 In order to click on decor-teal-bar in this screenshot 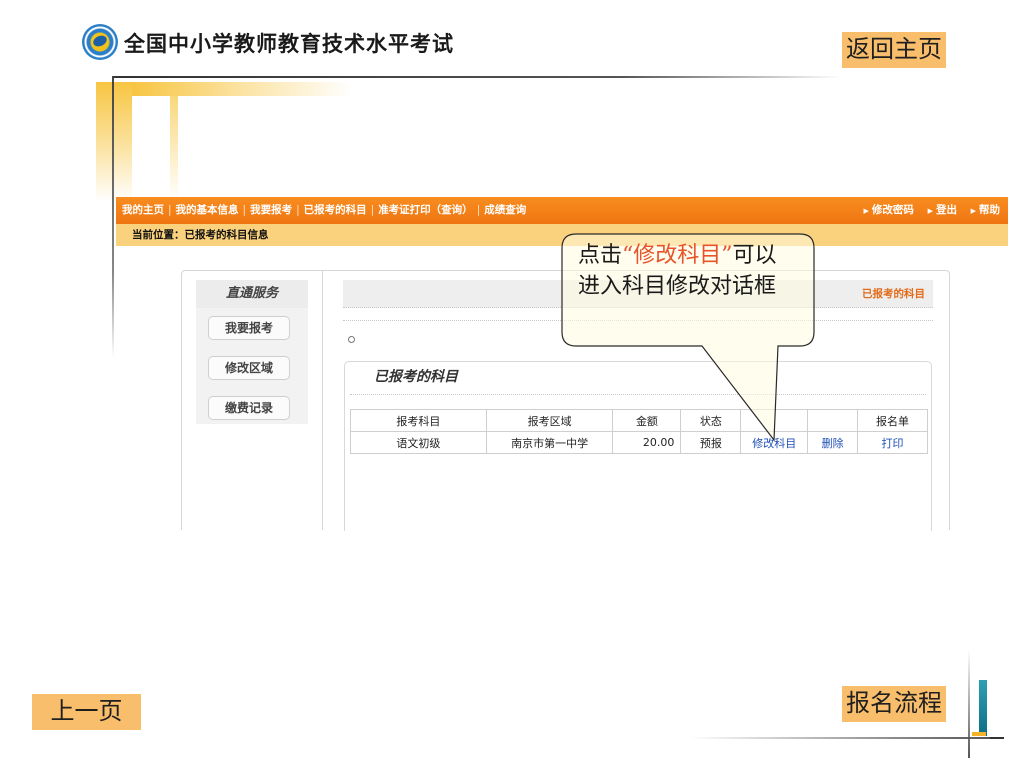, I will do `click(983, 708)`.